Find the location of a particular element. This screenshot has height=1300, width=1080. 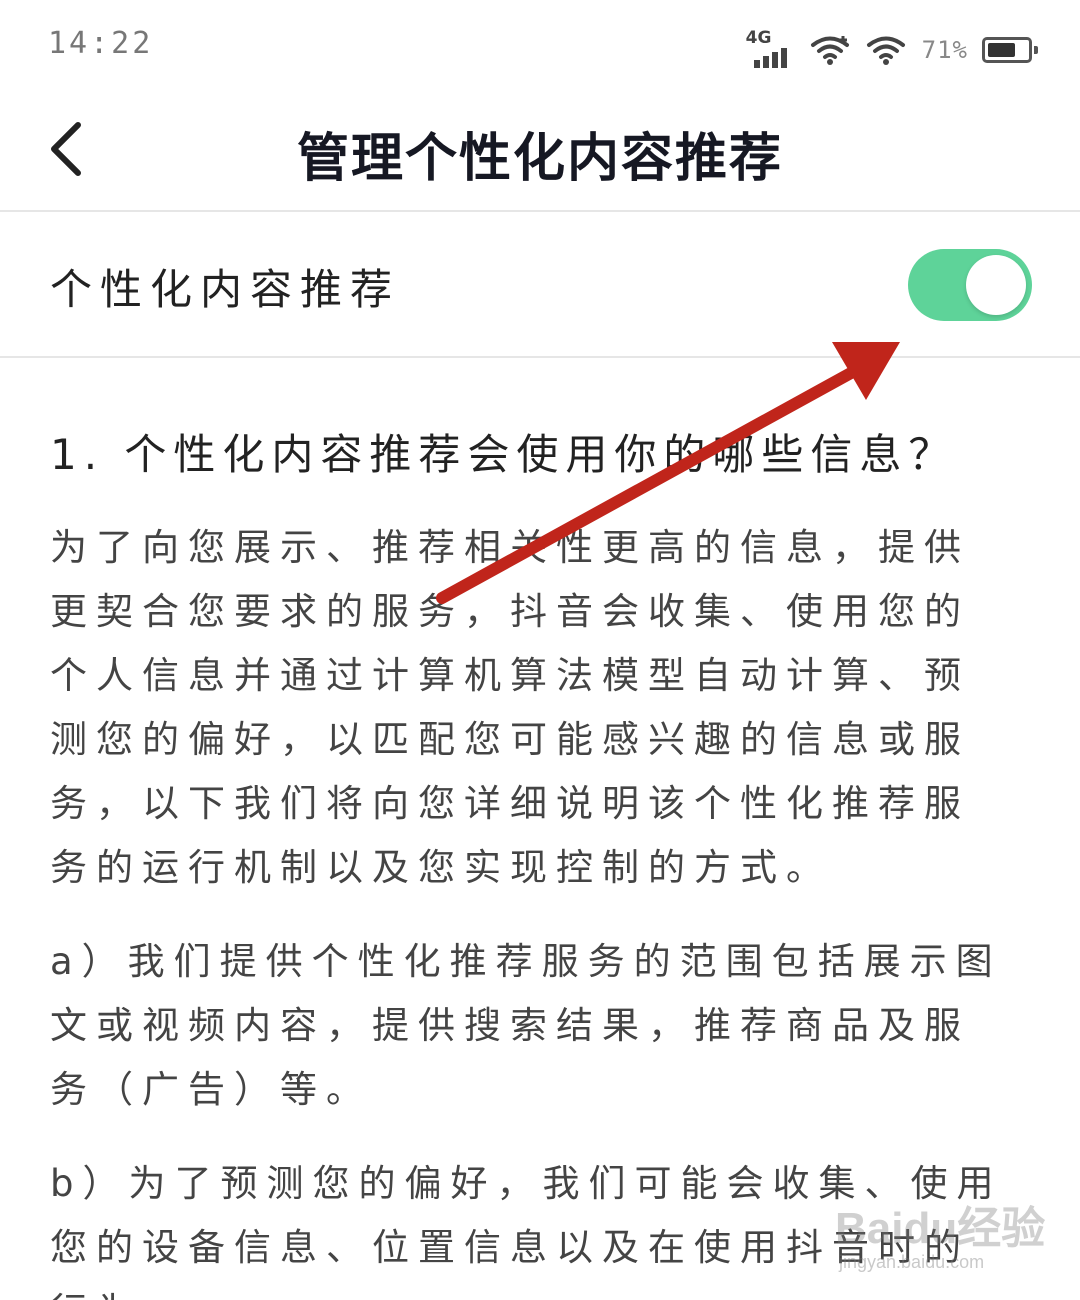

toggle-knob is located at coordinates (996, 285).